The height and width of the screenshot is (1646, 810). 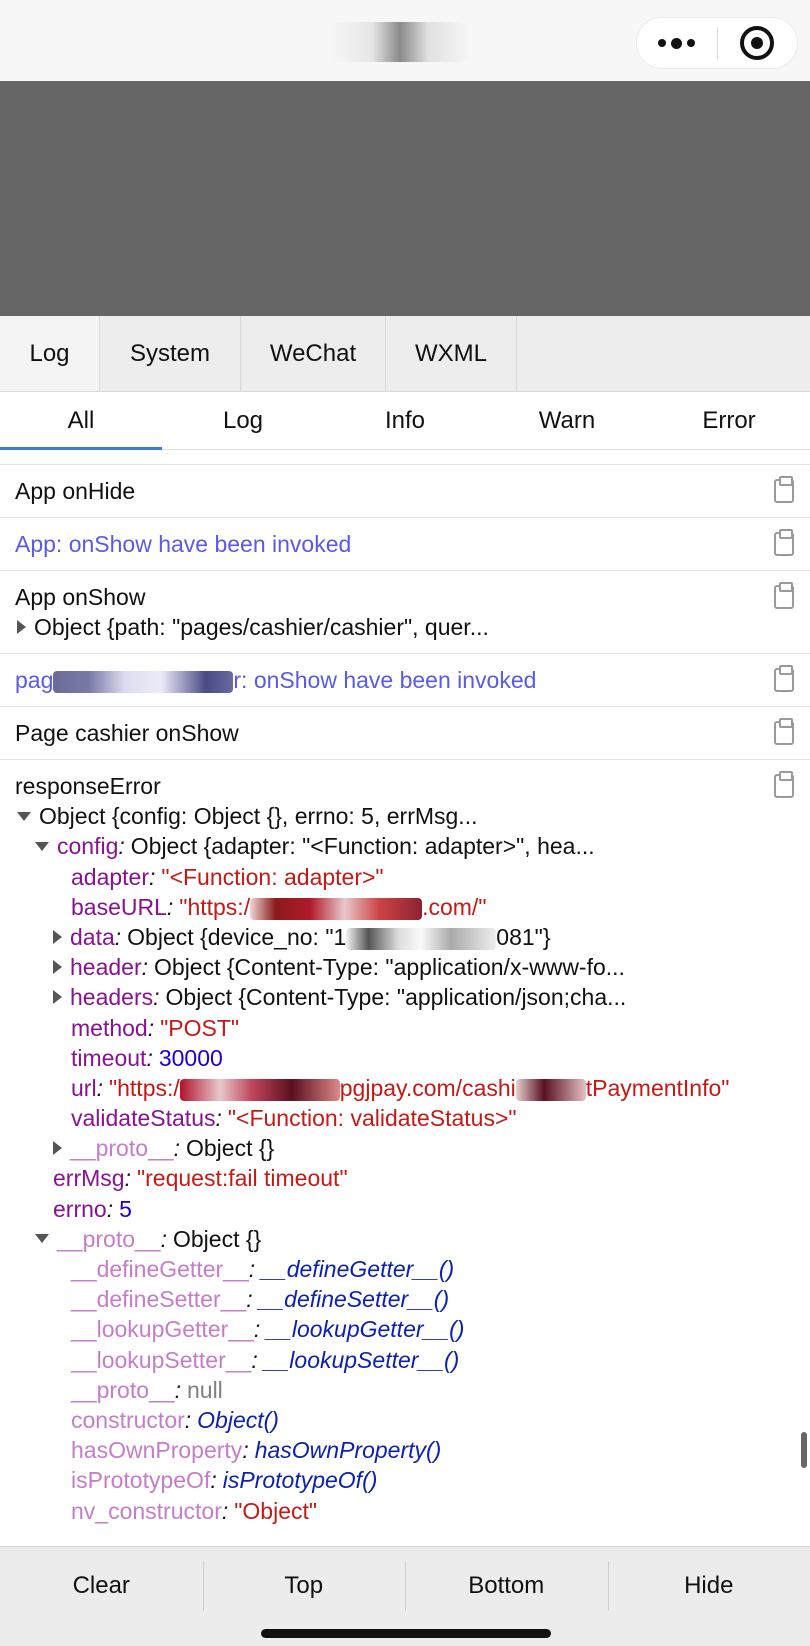 What do you see at coordinates (256, 1450) in the screenshot?
I see `tree-prop: hasOwnProperty: hasOwnProperty()` at bounding box center [256, 1450].